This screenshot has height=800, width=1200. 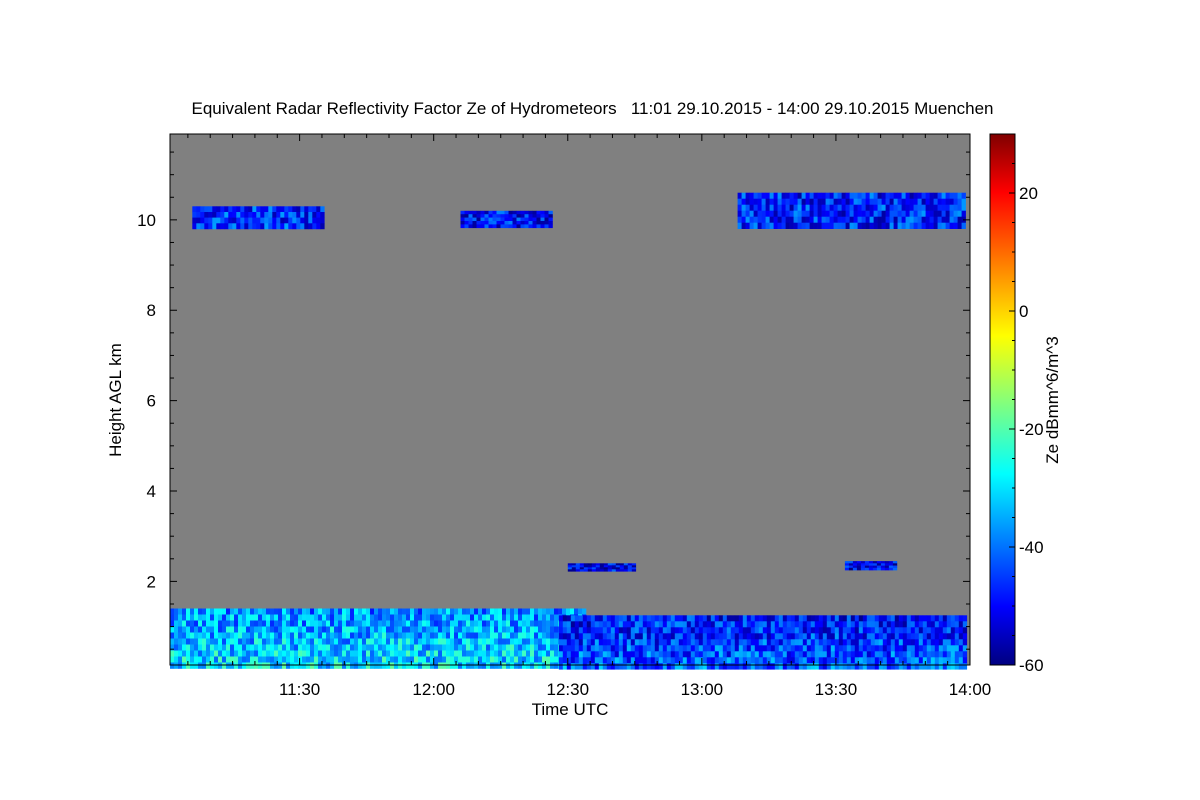 What do you see at coordinates (151, 401) in the screenshot?
I see `y-tick-label: 6` at bounding box center [151, 401].